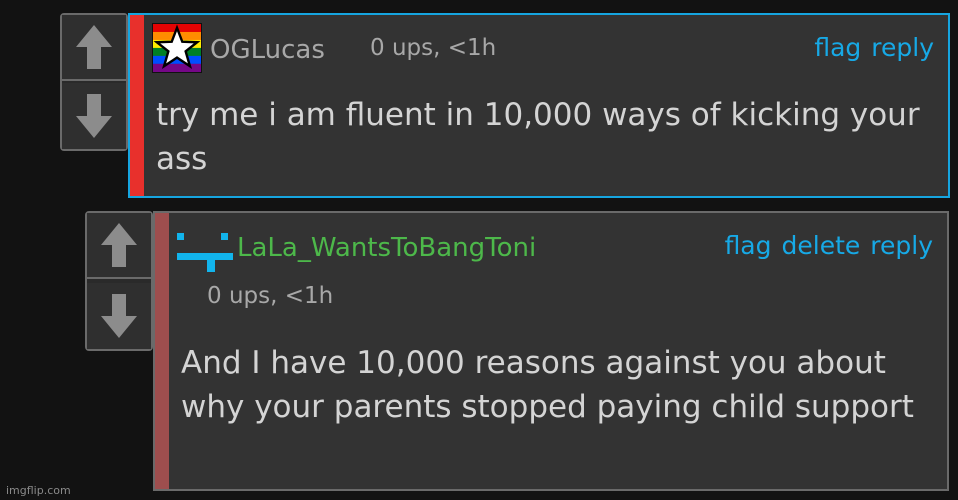 The image size is (958, 500). I want to click on comment-actions: flag delete reply, so click(829, 245).